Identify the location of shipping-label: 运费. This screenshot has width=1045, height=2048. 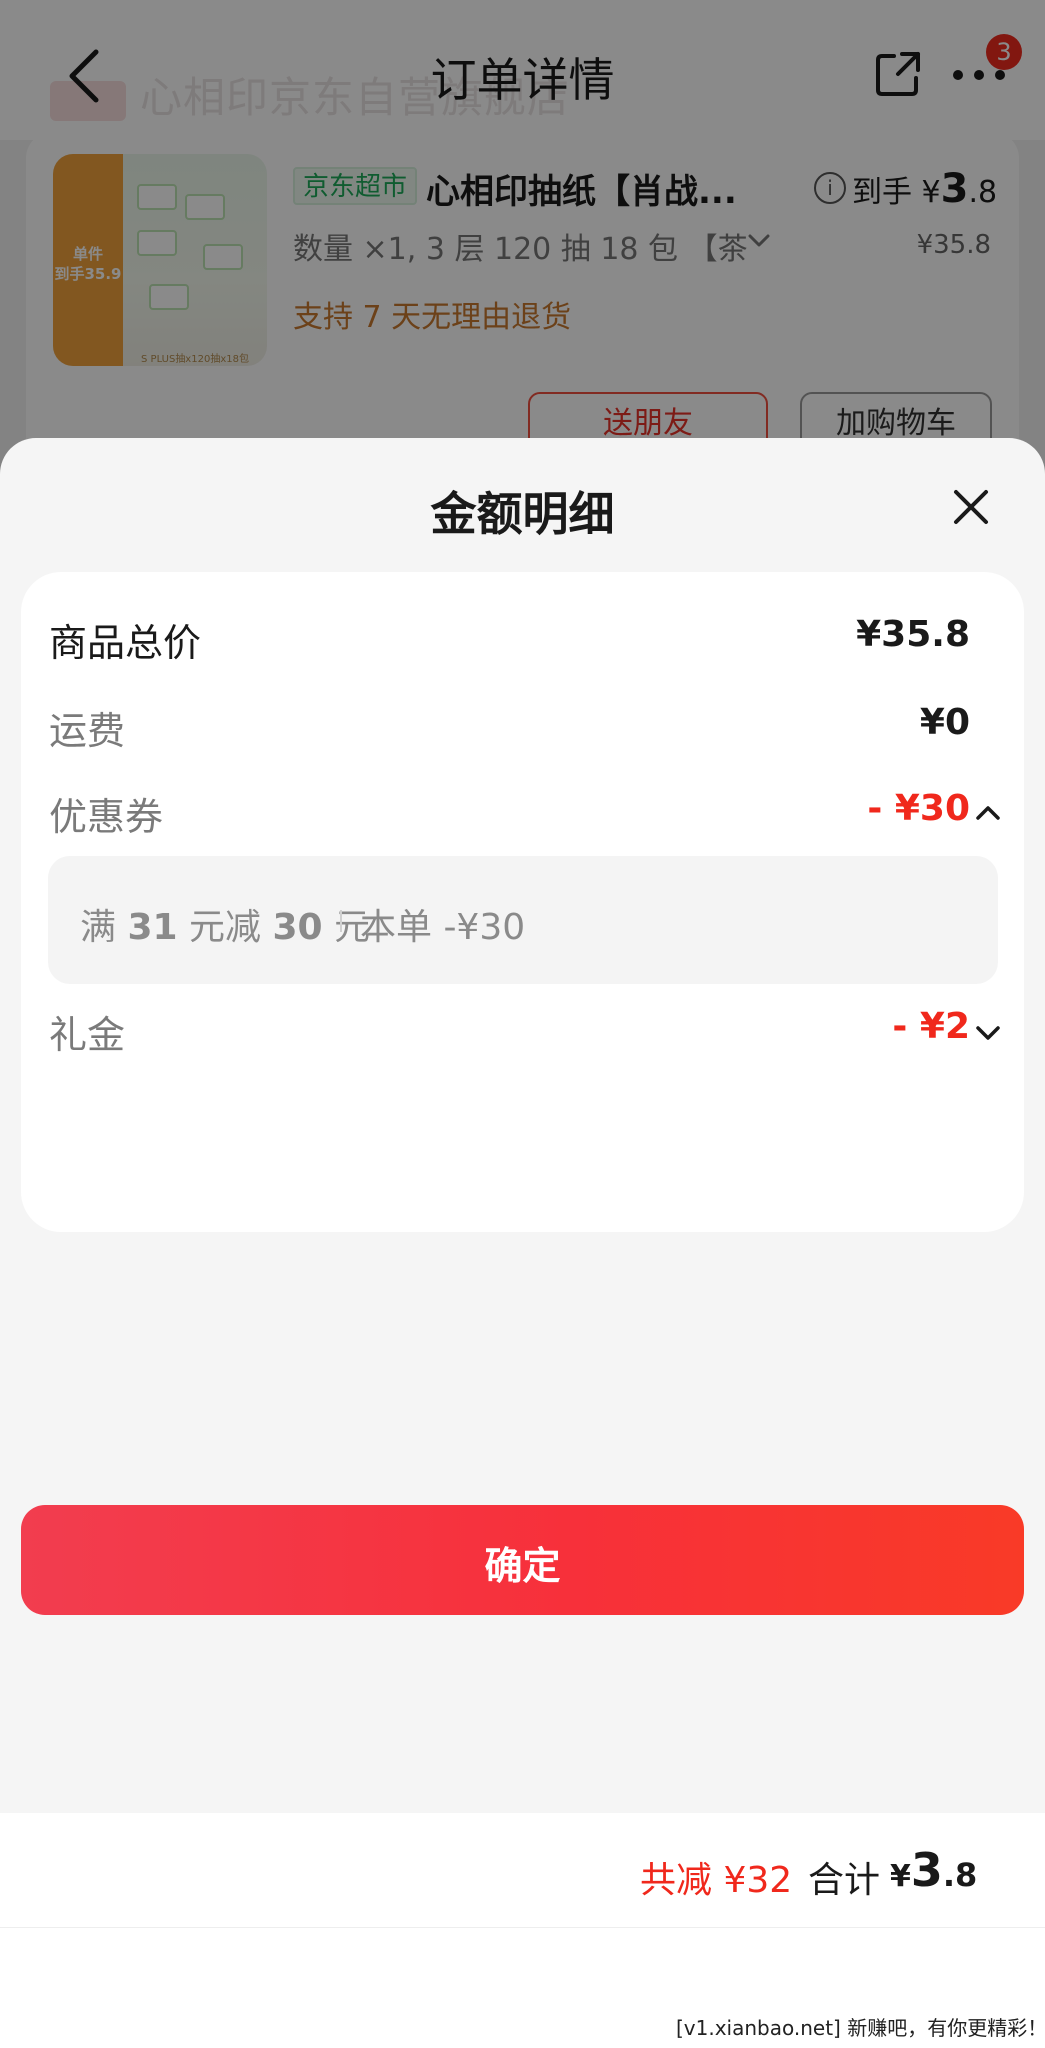
(87, 731).